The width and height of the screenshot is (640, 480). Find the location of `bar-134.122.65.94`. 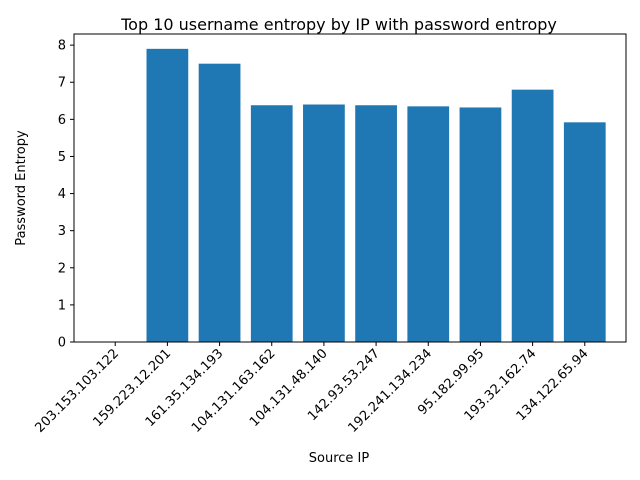

bar-134.122.65.94 is located at coordinates (584, 232).